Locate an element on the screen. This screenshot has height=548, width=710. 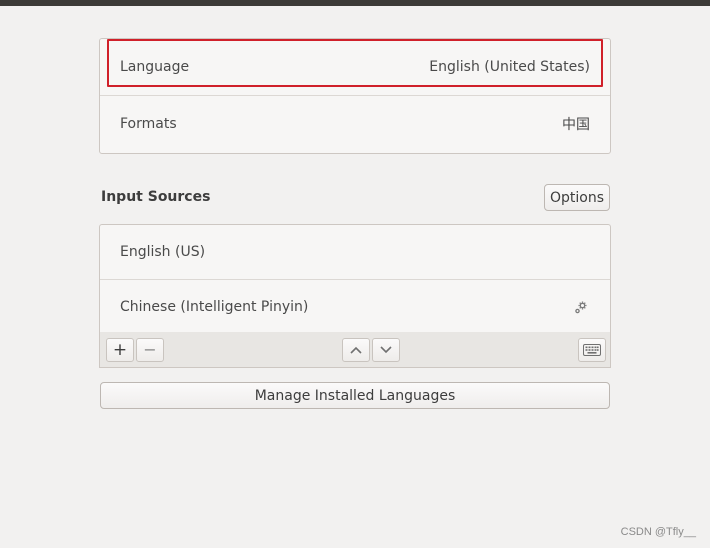
formats-label: Formats is located at coordinates (148, 124).